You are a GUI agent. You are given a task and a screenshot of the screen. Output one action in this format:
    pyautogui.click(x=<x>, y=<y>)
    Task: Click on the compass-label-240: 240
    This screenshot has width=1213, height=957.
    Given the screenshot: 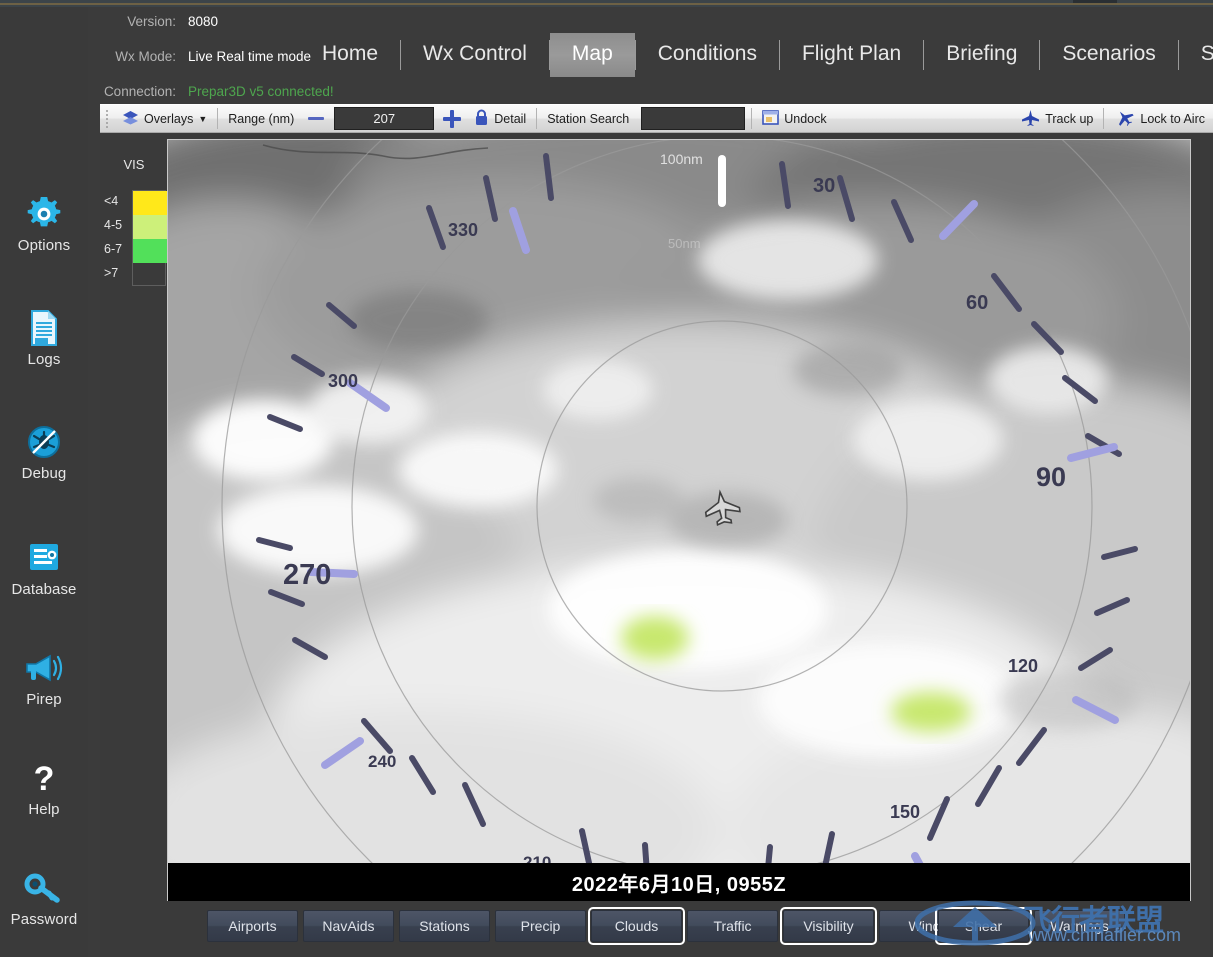 What is the action you would take?
    pyautogui.click(x=382, y=761)
    